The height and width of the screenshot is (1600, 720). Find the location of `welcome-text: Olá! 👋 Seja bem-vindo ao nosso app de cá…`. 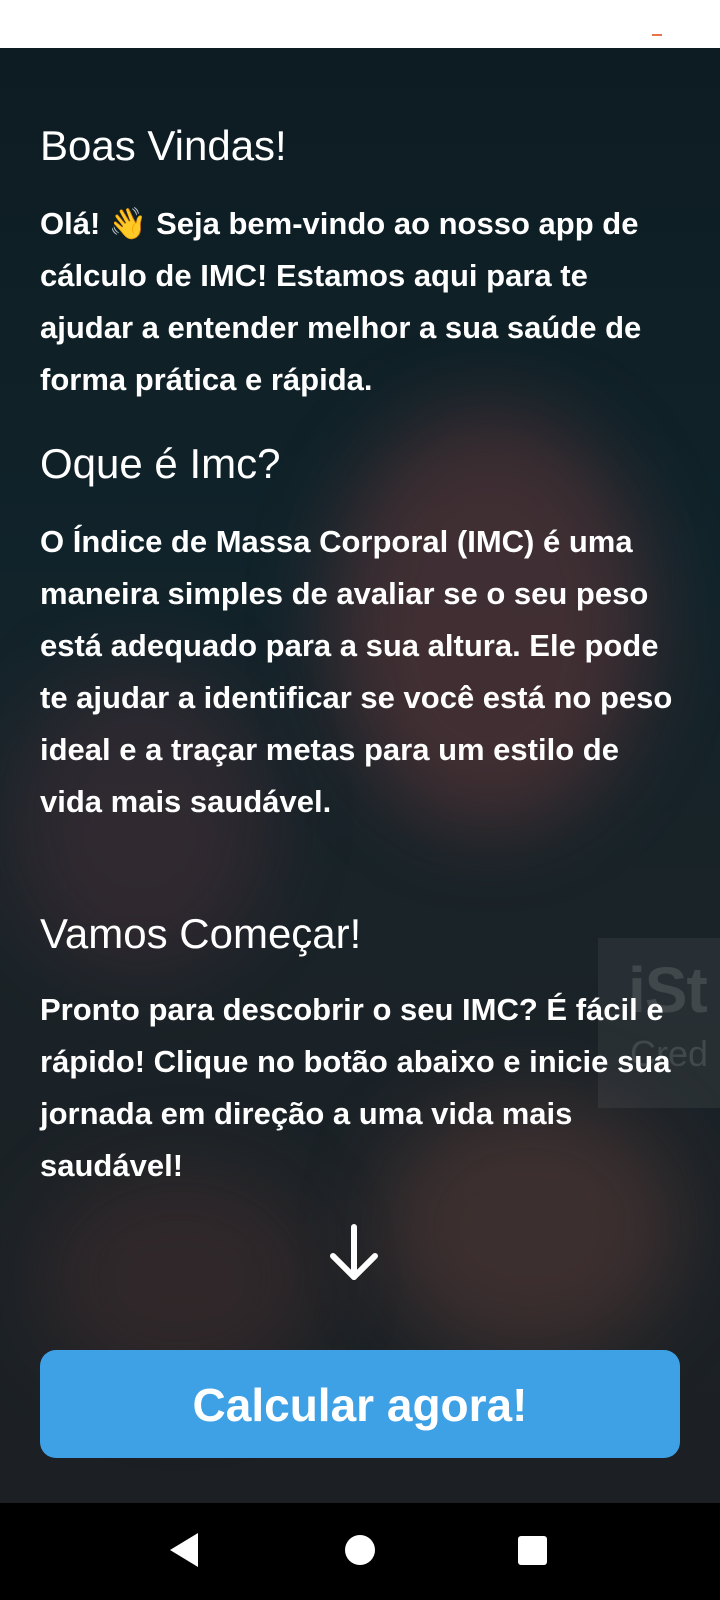

welcome-text: Olá! 👋 Seja bem-vindo ao nosso app de cá… is located at coordinates (341, 301).